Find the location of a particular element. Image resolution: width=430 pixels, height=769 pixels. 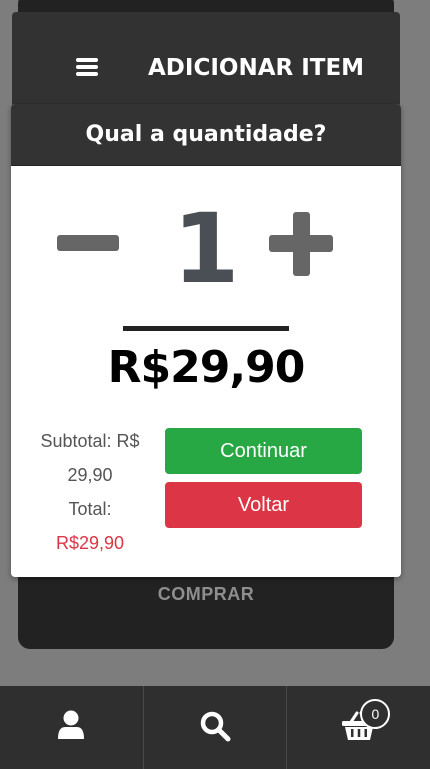

back-button: Voltar is located at coordinates (263, 505).